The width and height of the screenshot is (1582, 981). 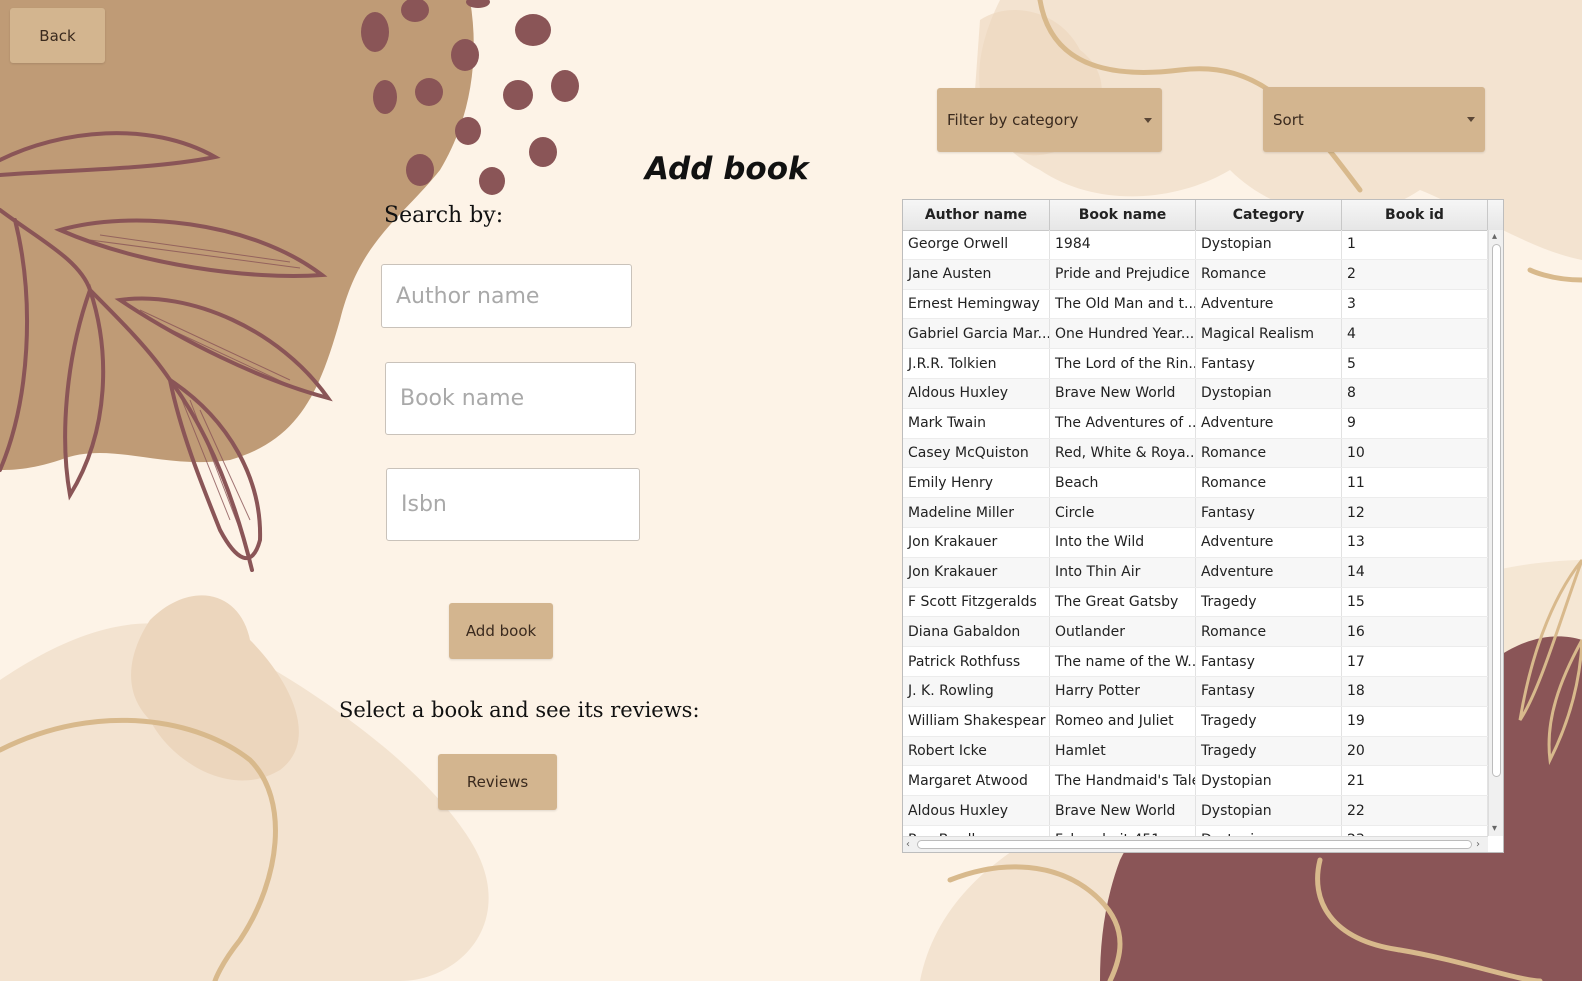 What do you see at coordinates (1495, 215) in the screenshot?
I see `table-header-corner` at bounding box center [1495, 215].